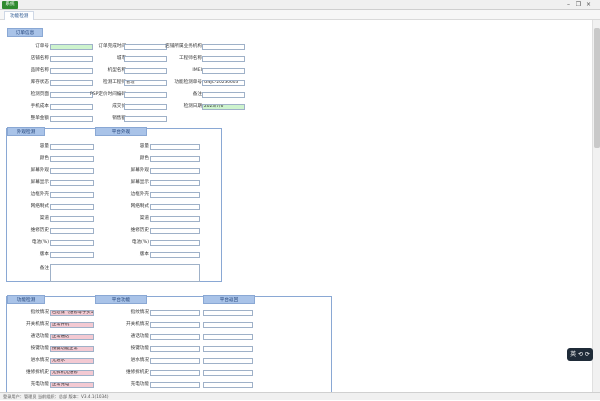 The height and width of the screenshot is (401, 600). What do you see at coordinates (39, 82) in the screenshot?
I see `order-label: 库存状态` at bounding box center [39, 82].